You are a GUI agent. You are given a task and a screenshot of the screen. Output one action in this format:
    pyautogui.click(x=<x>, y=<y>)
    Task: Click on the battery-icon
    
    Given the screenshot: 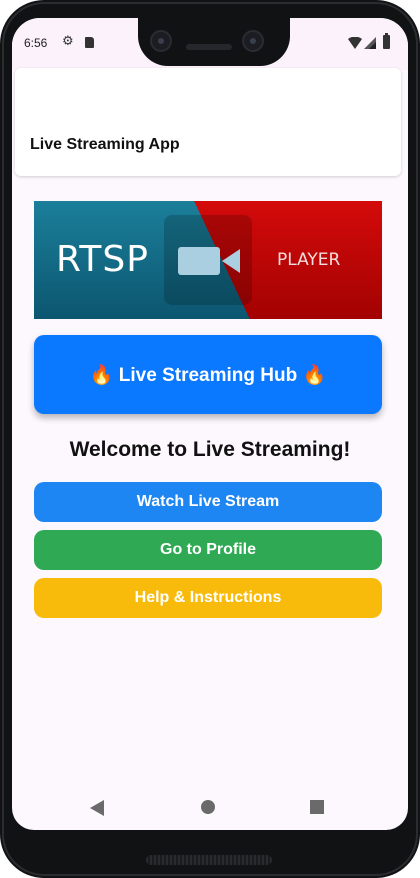 What is the action you would take?
    pyautogui.click(x=386, y=41)
    